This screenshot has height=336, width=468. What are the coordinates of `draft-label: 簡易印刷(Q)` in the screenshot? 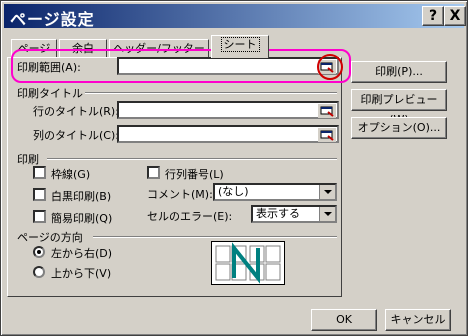 It's located at (82, 218).